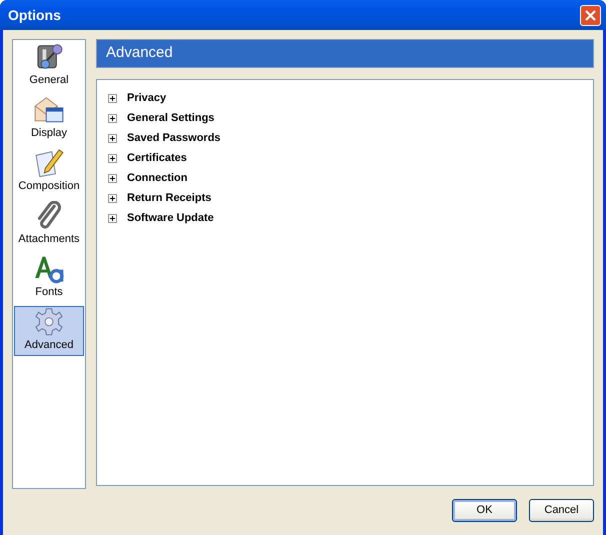 The image size is (606, 535). What do you see at coordinates (49, 331) in the screenshot?
I see `sidebar-item: Advanced` at bounding box center [49, 331].